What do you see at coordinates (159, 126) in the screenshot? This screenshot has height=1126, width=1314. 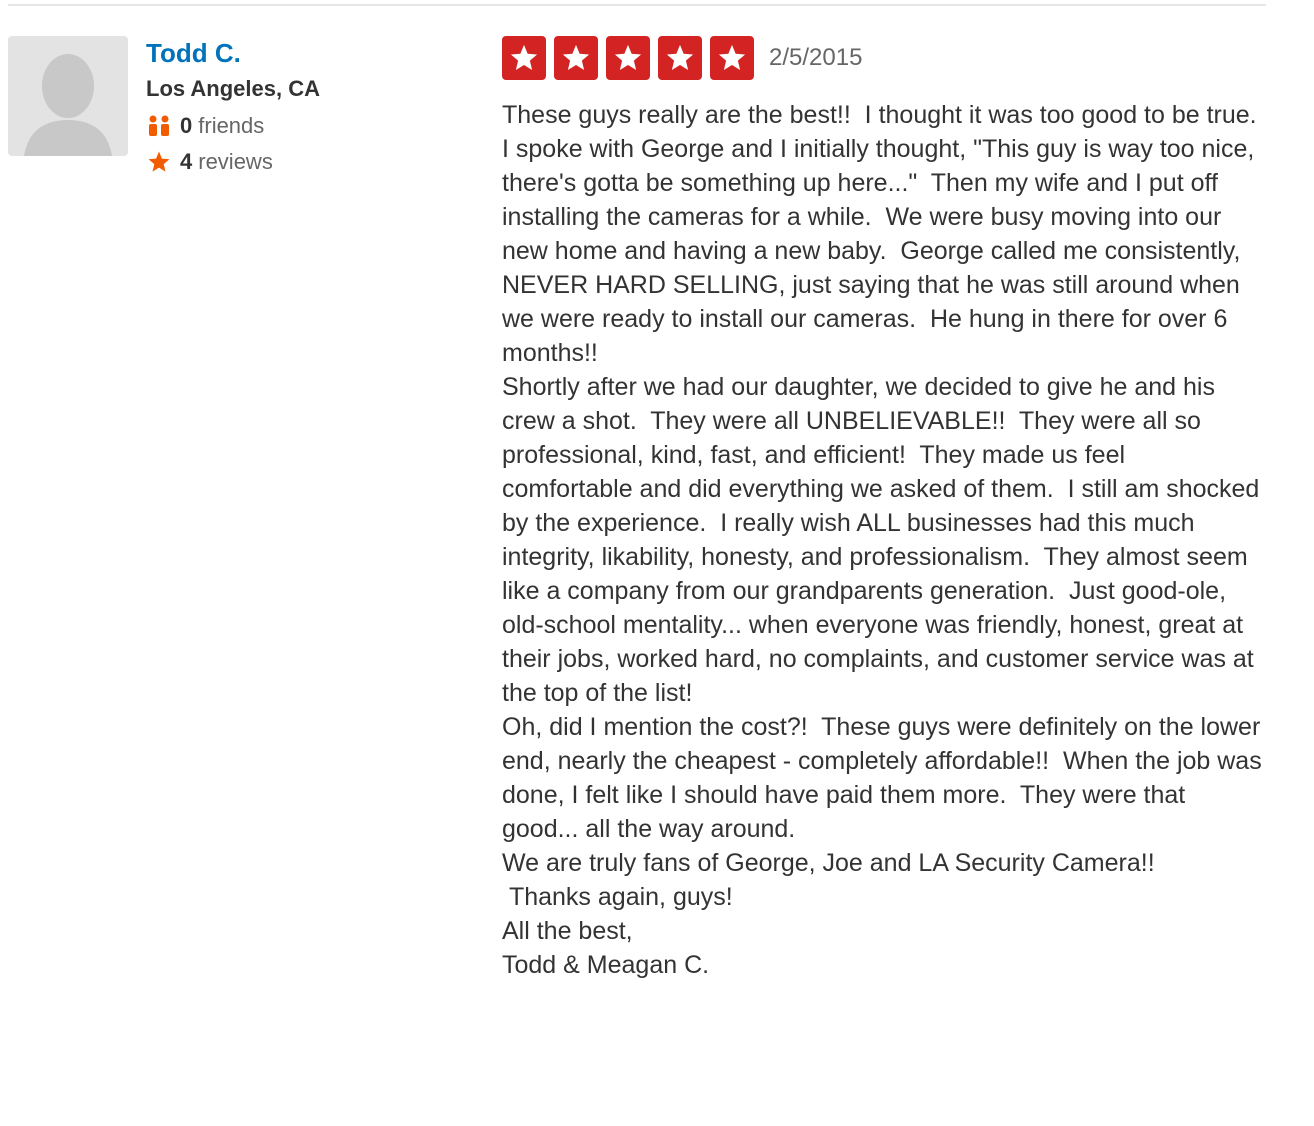 I see `friends-icon` at bounding box center [159, 126].